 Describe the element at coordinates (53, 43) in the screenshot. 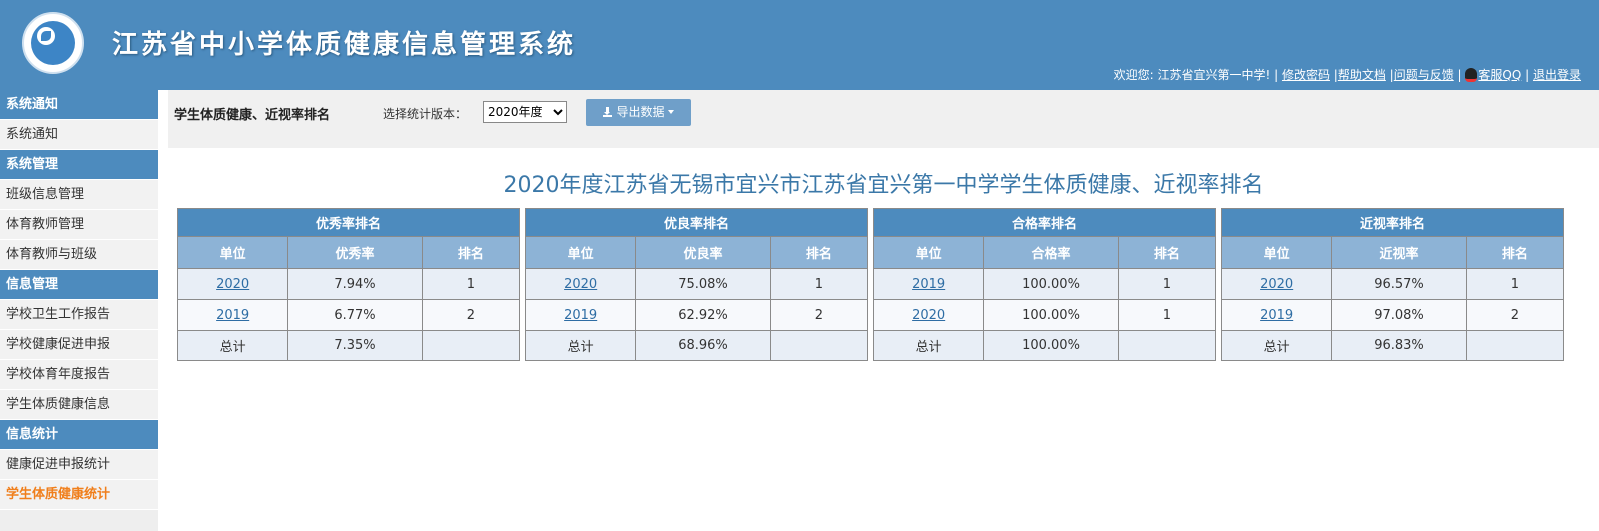

I see `logo-icon` at that location.